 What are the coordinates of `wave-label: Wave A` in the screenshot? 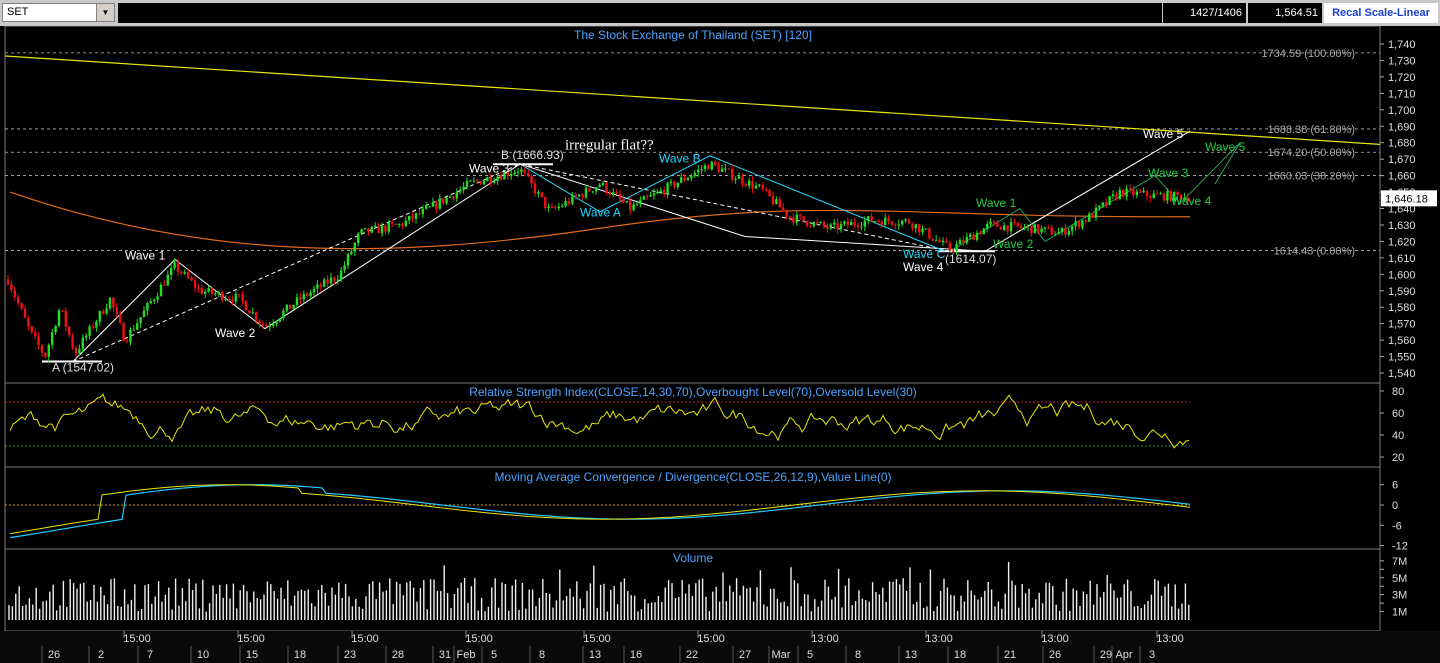 It's located at (600, 213).